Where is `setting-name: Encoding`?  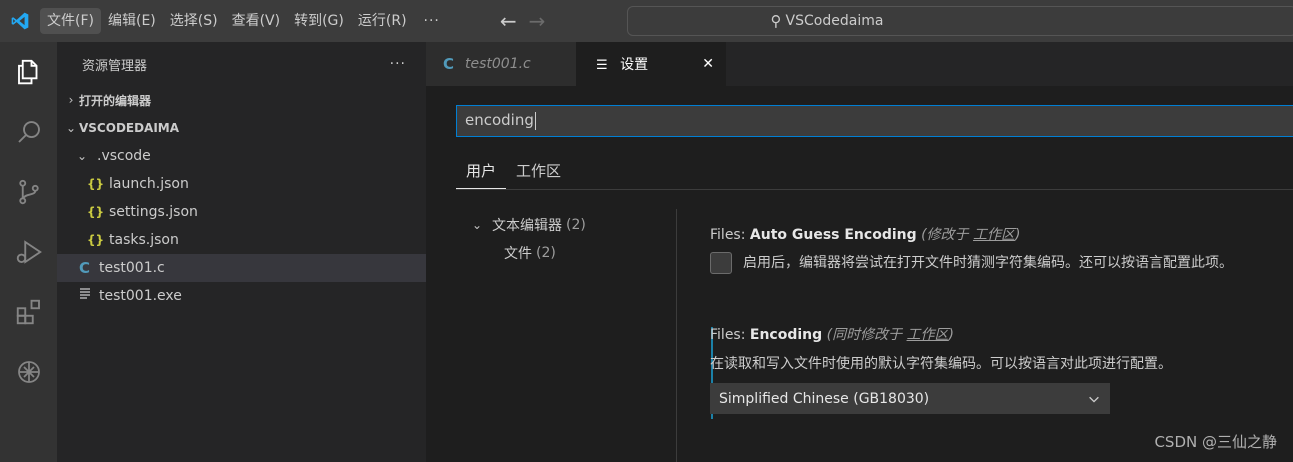 setting-name: Encoding is located at coordinates (786, 335).